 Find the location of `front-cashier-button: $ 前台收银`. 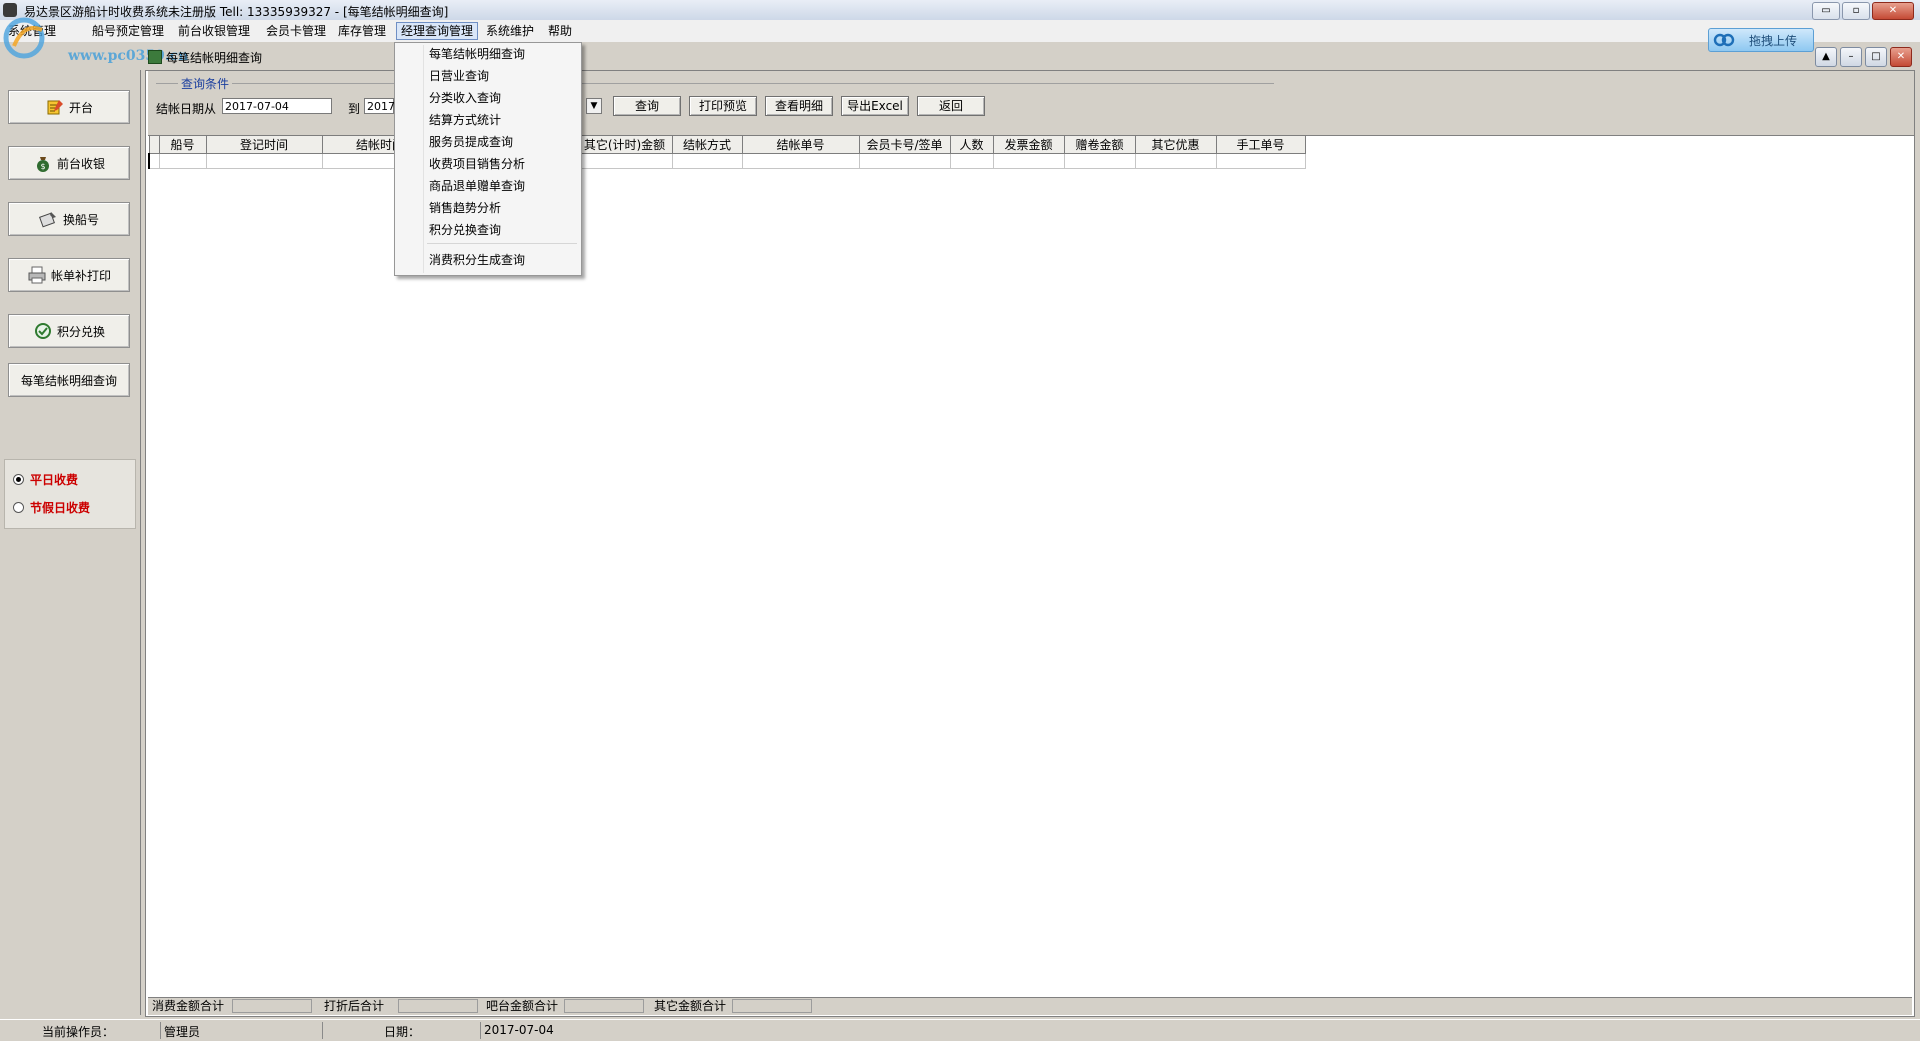

front-cashier-button: $ 前台收银 is located at coordinates (69, 163).